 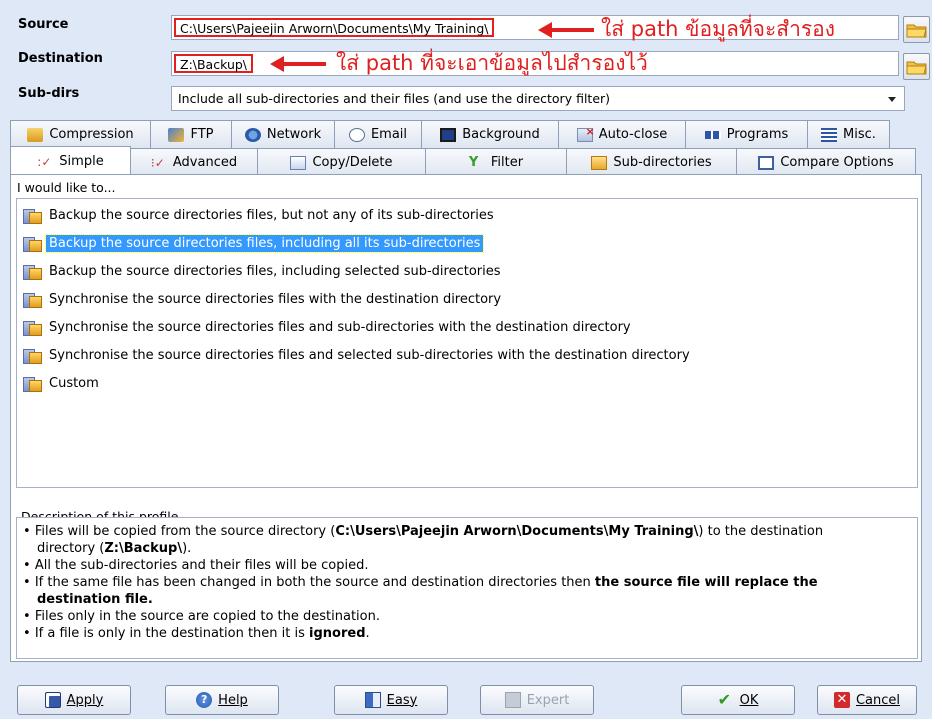 I want to click on help-button: ? Help, so click(x=222, y=700).